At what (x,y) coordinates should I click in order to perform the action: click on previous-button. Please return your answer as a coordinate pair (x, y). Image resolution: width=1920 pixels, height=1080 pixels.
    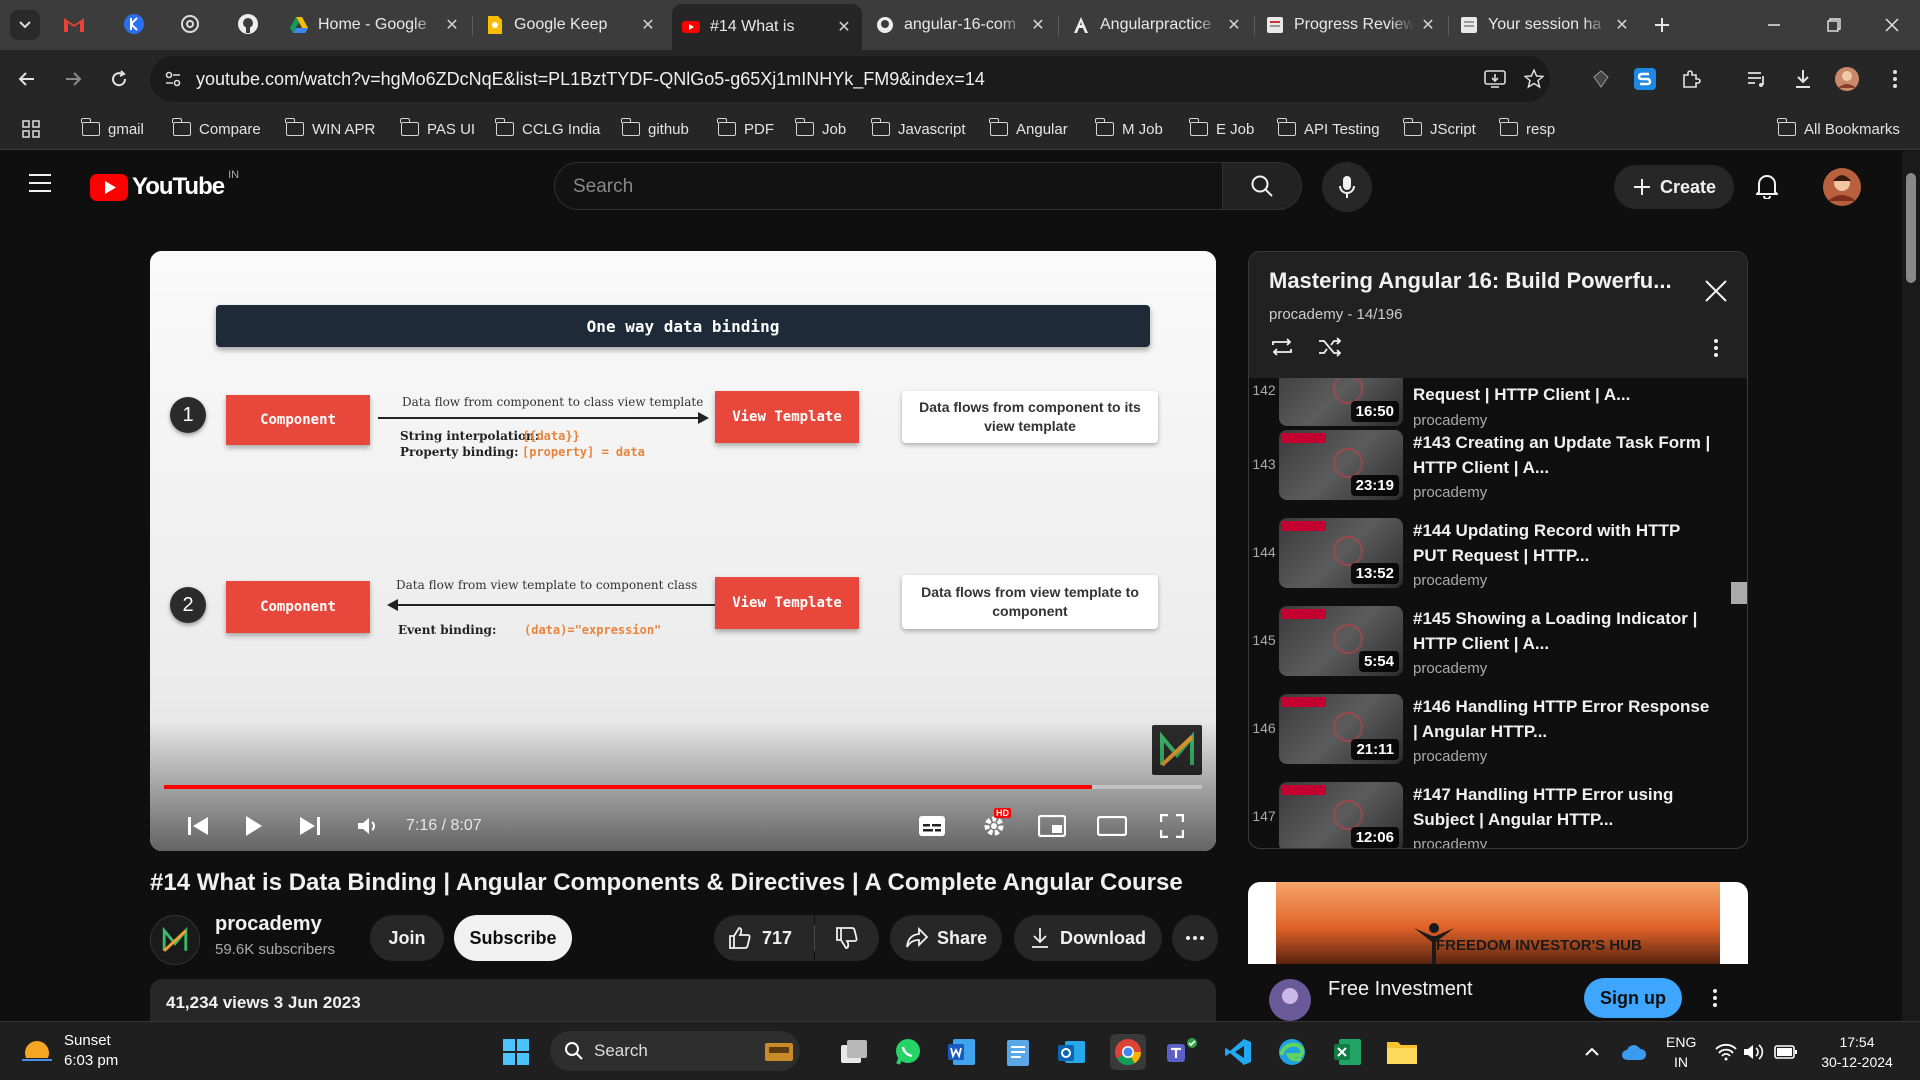
    Looking at the image, I should click on (198, 826).